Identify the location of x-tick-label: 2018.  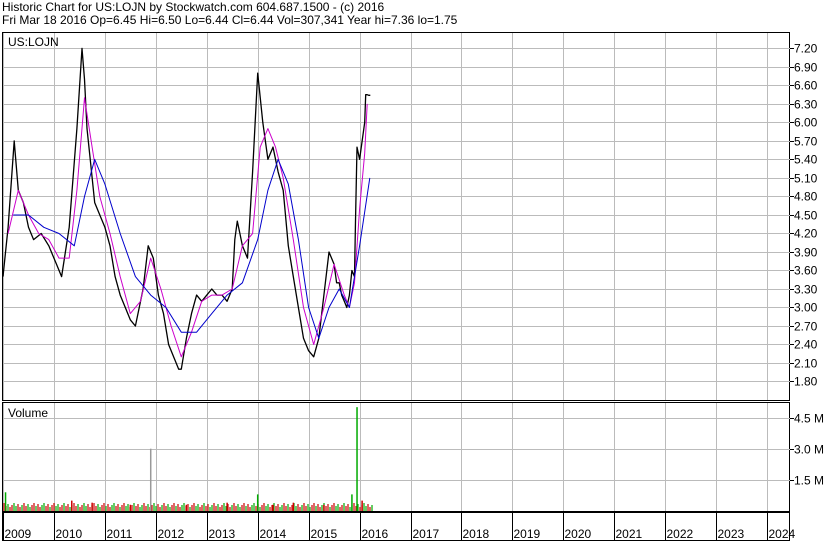
(476, 534).